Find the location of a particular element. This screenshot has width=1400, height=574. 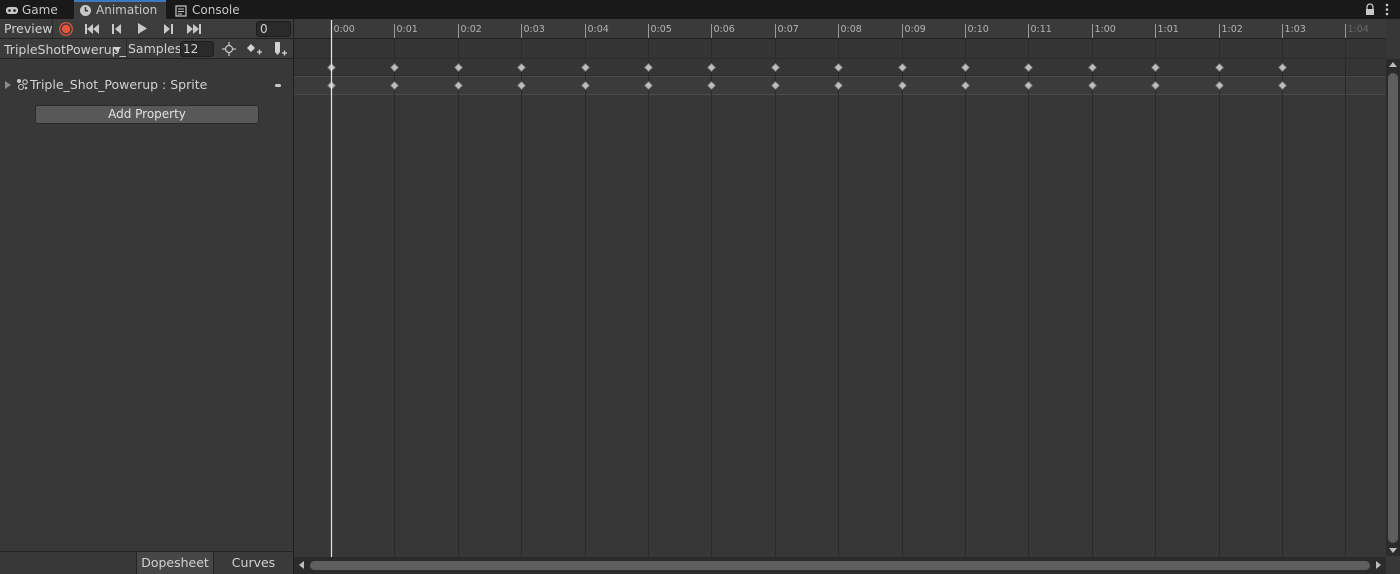

tab-dopesheet: Dopesheet is located at coordinates (175, 563).